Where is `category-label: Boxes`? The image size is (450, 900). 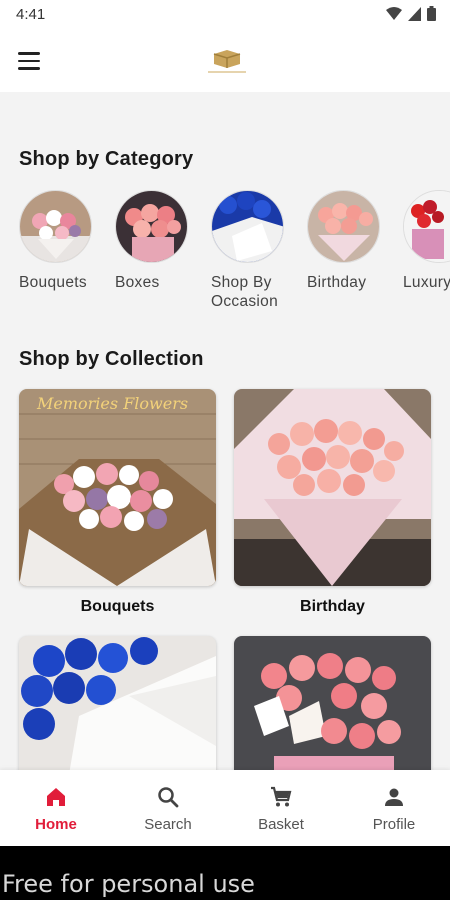
category-label: Boxes is located at coordinates (137, 282).